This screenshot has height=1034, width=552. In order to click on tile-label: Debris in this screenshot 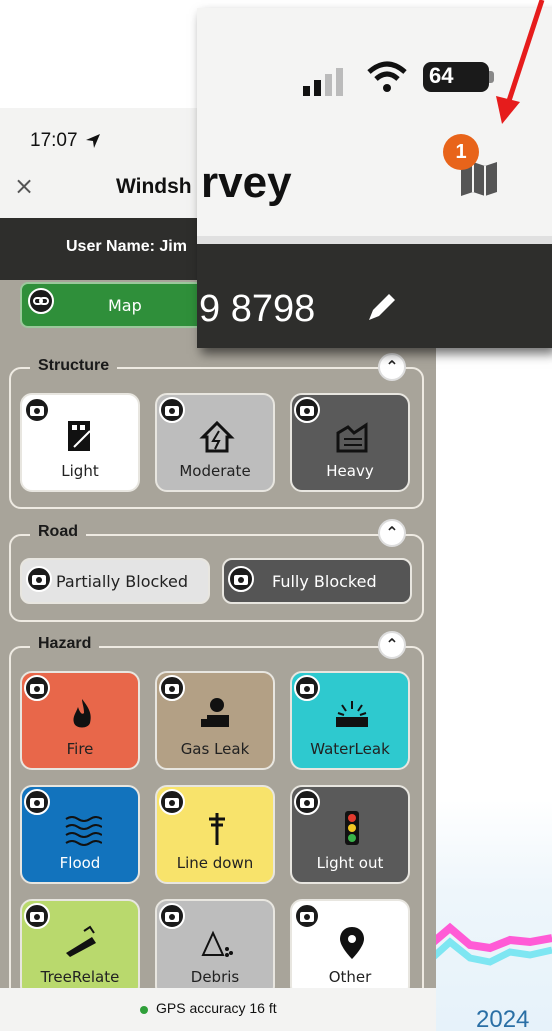, I will do `click(215, 977)`.